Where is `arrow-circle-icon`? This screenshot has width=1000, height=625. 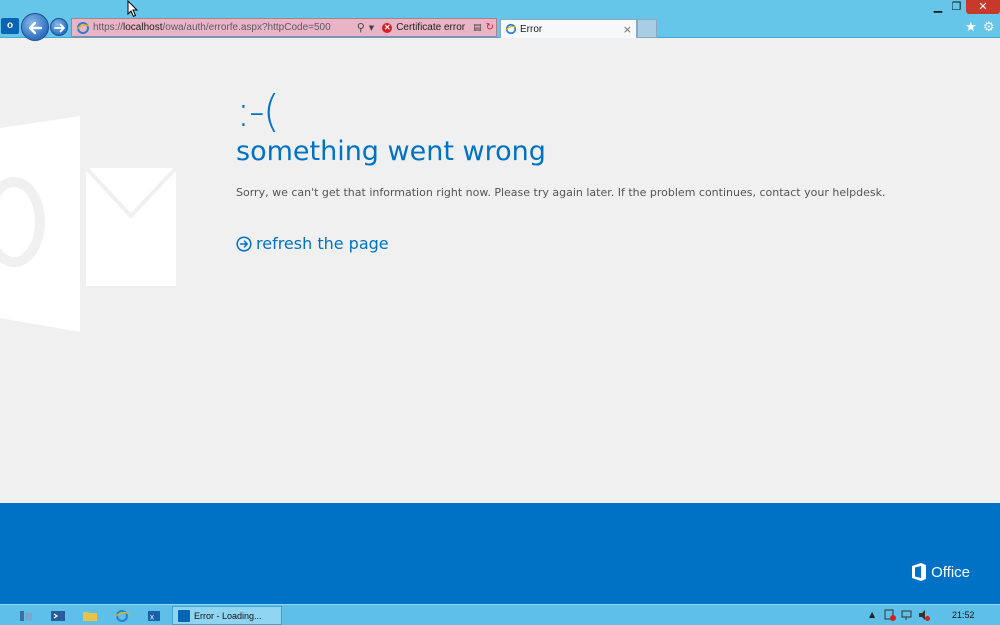 arrow-circle-icon is located at coordinates (244, 243).